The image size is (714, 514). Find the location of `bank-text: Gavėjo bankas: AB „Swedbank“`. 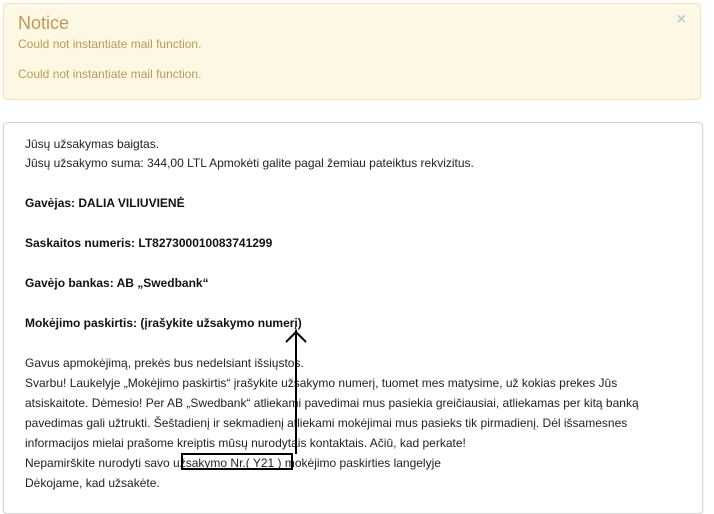

bank-text: Gavėjo bankas: AB „Swedbank“ is located at coordinates (117, 283).